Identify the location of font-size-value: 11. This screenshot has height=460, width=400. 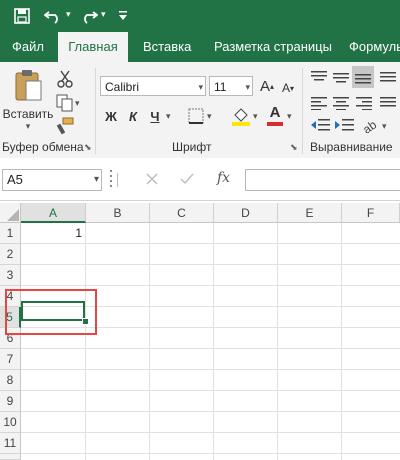
(220, 87).